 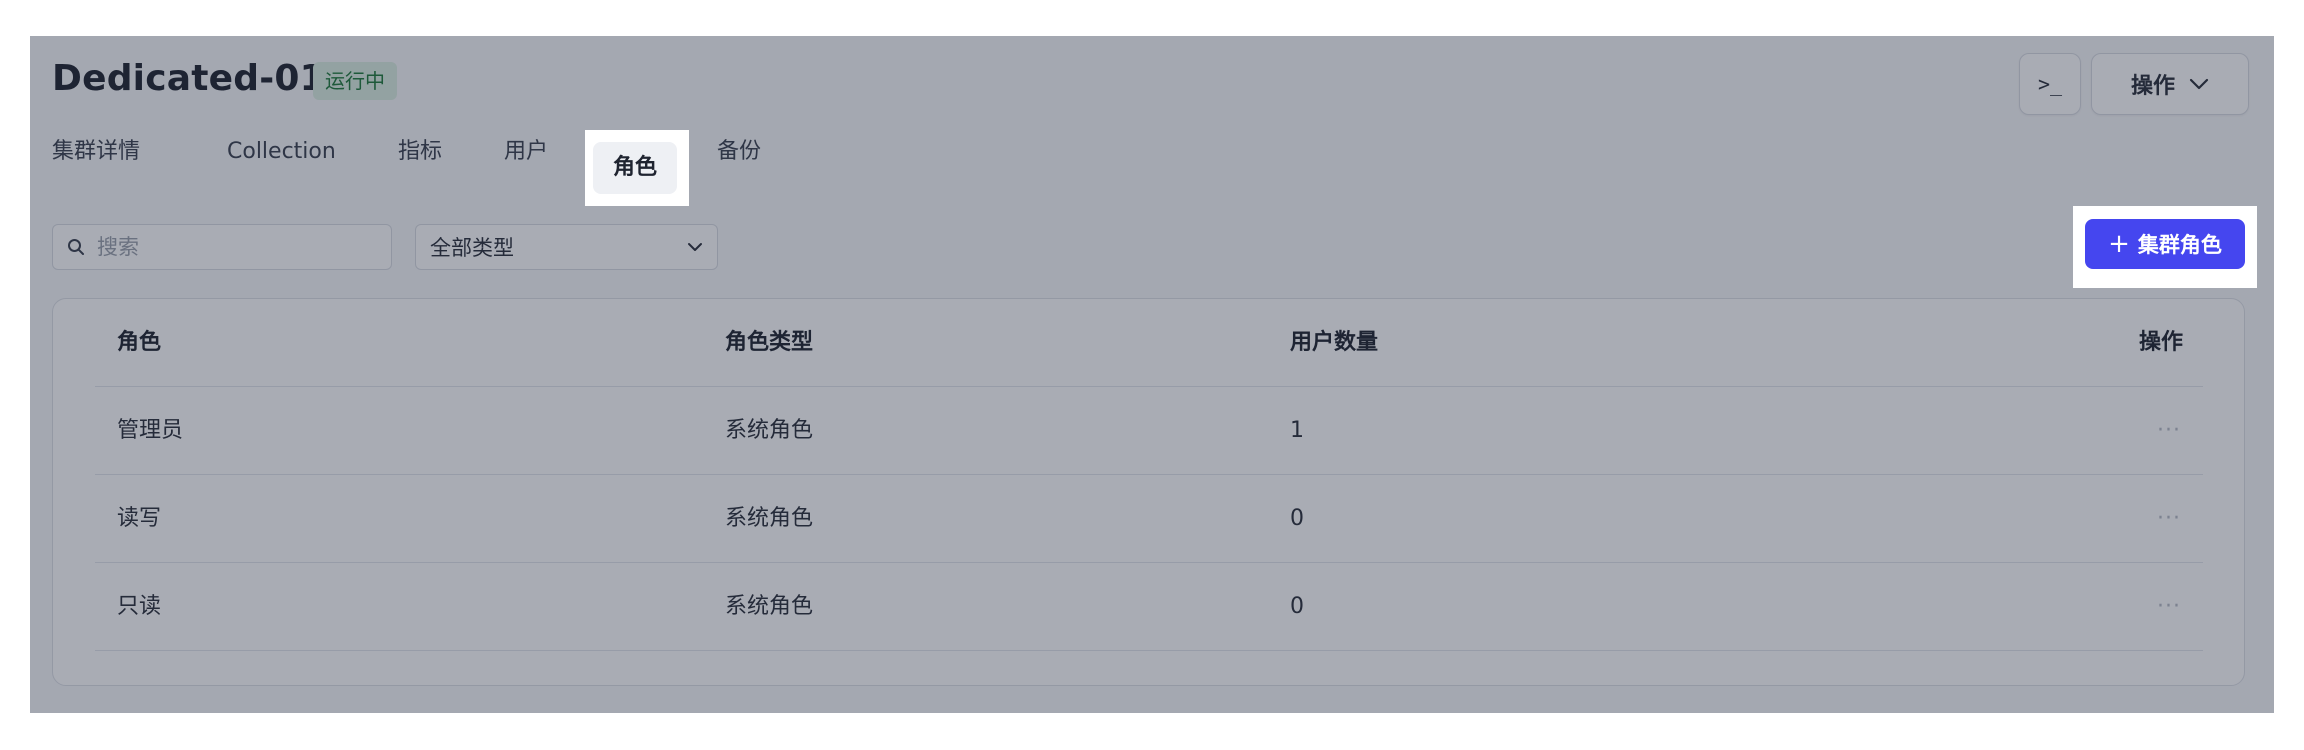 I want to click on role-type-select-value: 全部类型, so click(x=472, y=248).